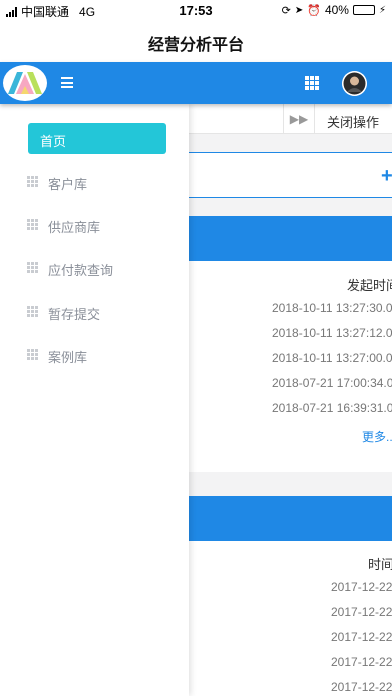  Describe the element at coordinates (74, 314) in the screenshot. I see `sidebar-item-label: 暂存提交` at that location.